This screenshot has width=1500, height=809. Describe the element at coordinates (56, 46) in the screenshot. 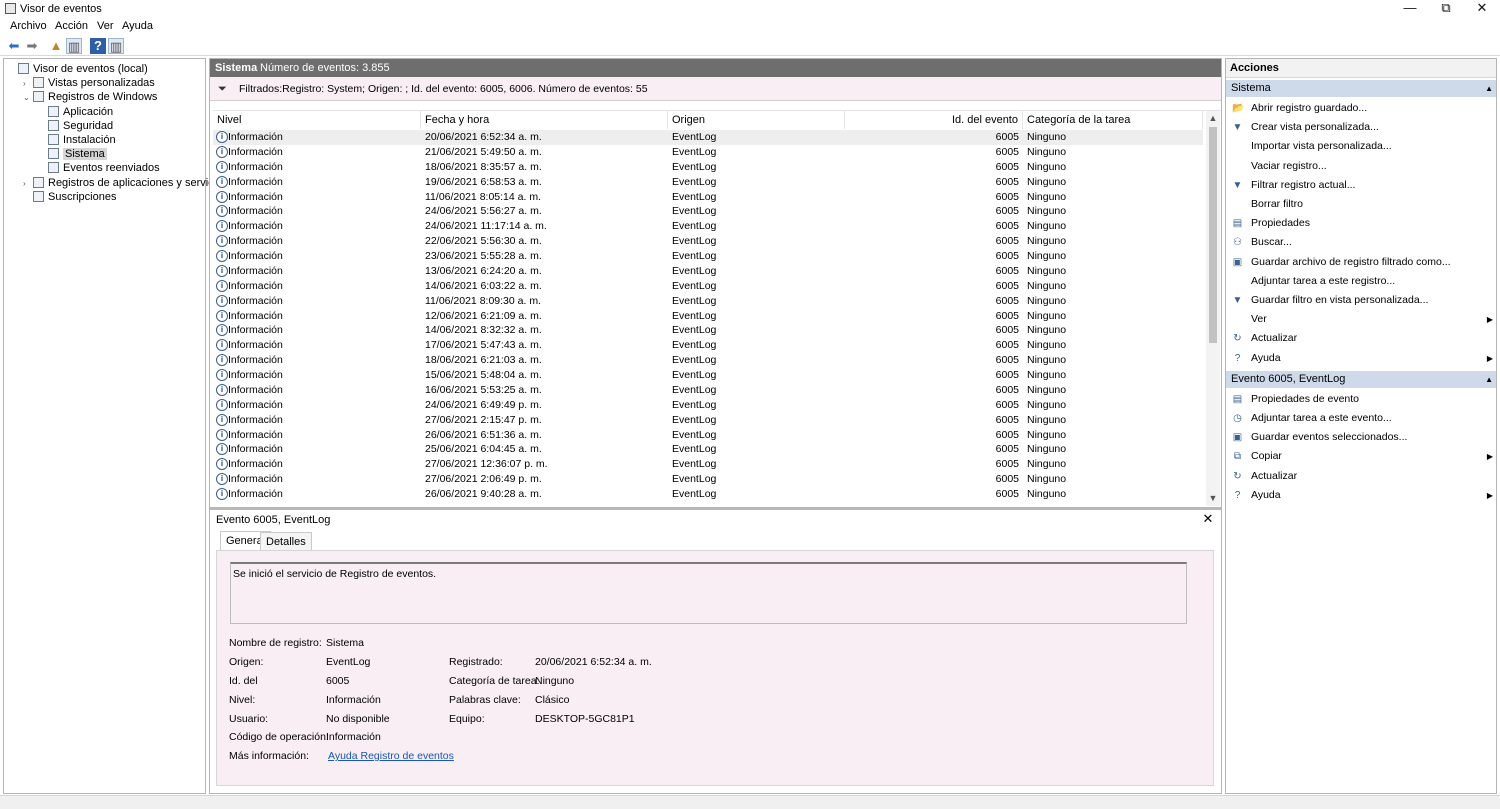

I see `up-folder-icon: ▲` at that location.